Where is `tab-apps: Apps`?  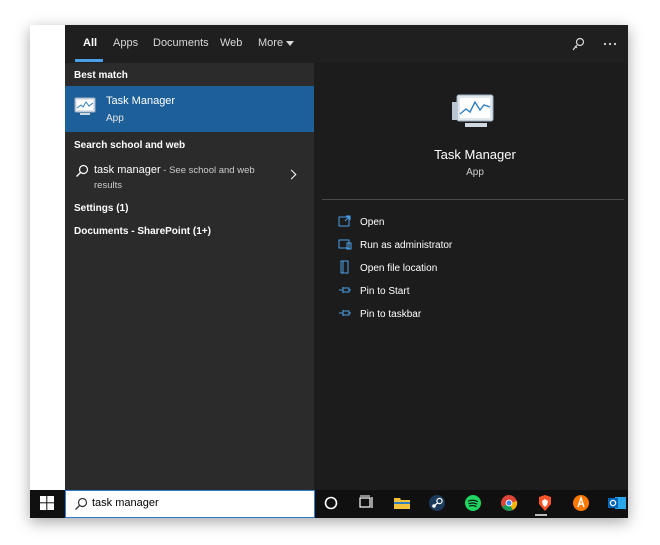 tab-apps: Apps is located at coordinates (125, 43).